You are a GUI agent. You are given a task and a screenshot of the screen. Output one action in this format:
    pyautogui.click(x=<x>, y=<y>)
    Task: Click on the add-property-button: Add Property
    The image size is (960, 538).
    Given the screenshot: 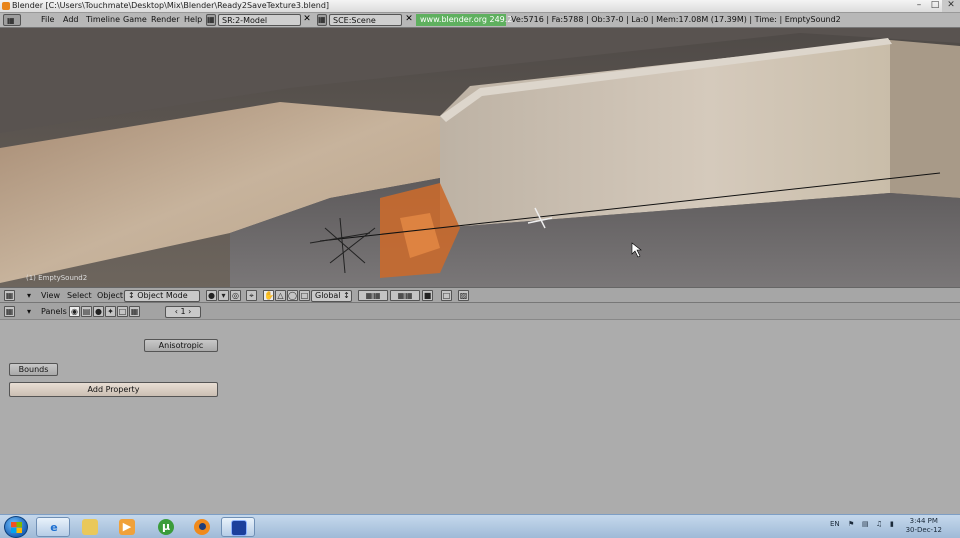 What is the action you would take?
    pyautogui.click(x=113, y=389)
    